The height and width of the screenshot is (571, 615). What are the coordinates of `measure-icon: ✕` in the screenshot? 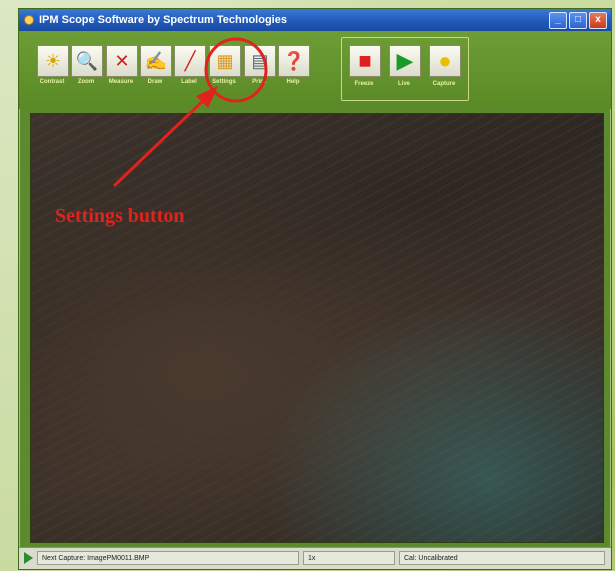 It's located at (122, 61).